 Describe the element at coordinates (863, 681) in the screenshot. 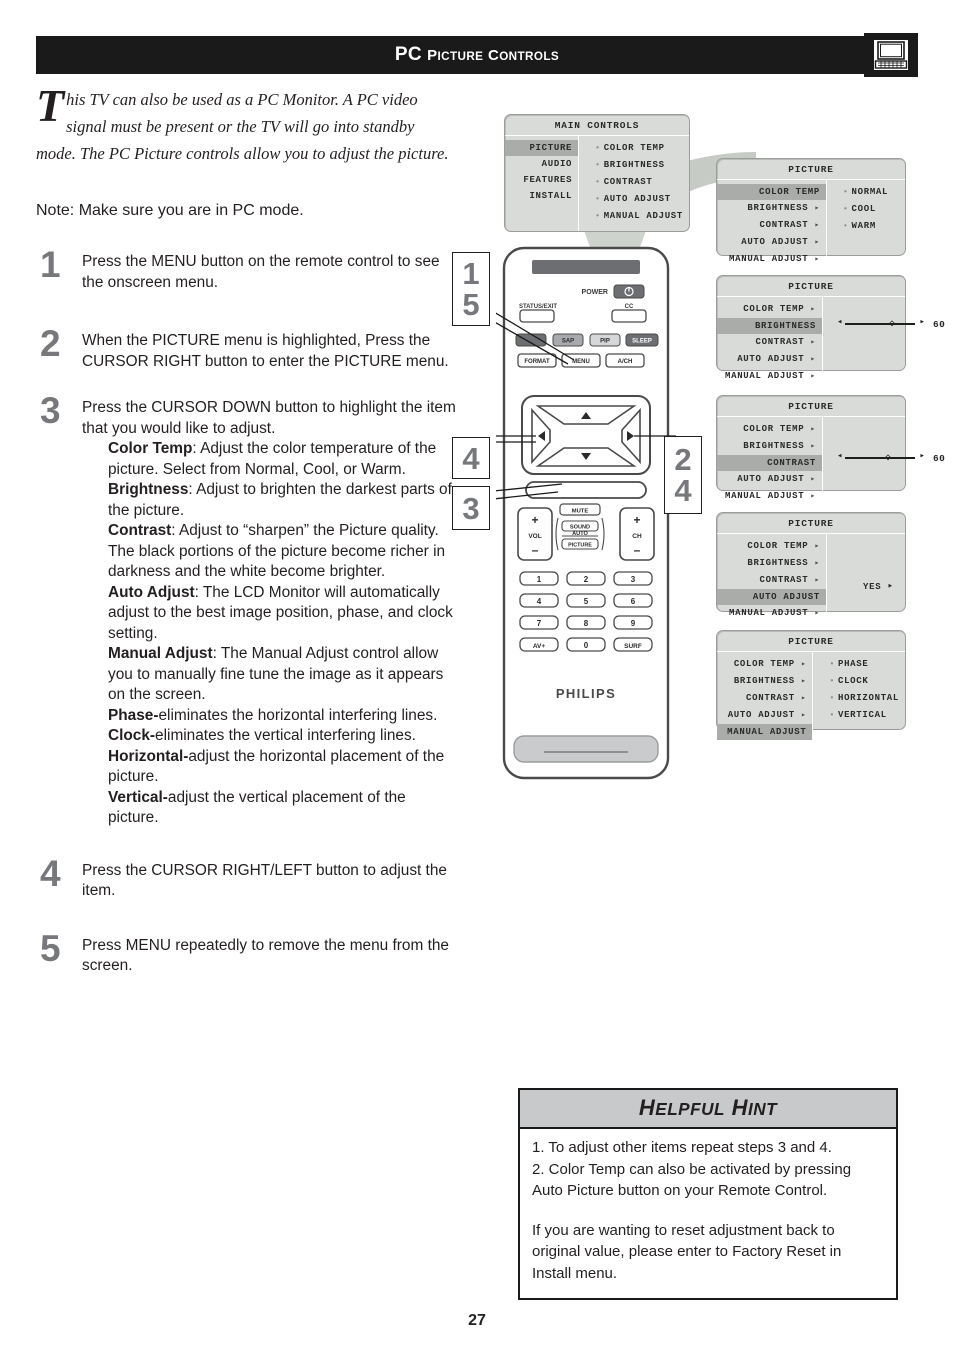

I see `osd-option-clock: • CLOCK` at that location.